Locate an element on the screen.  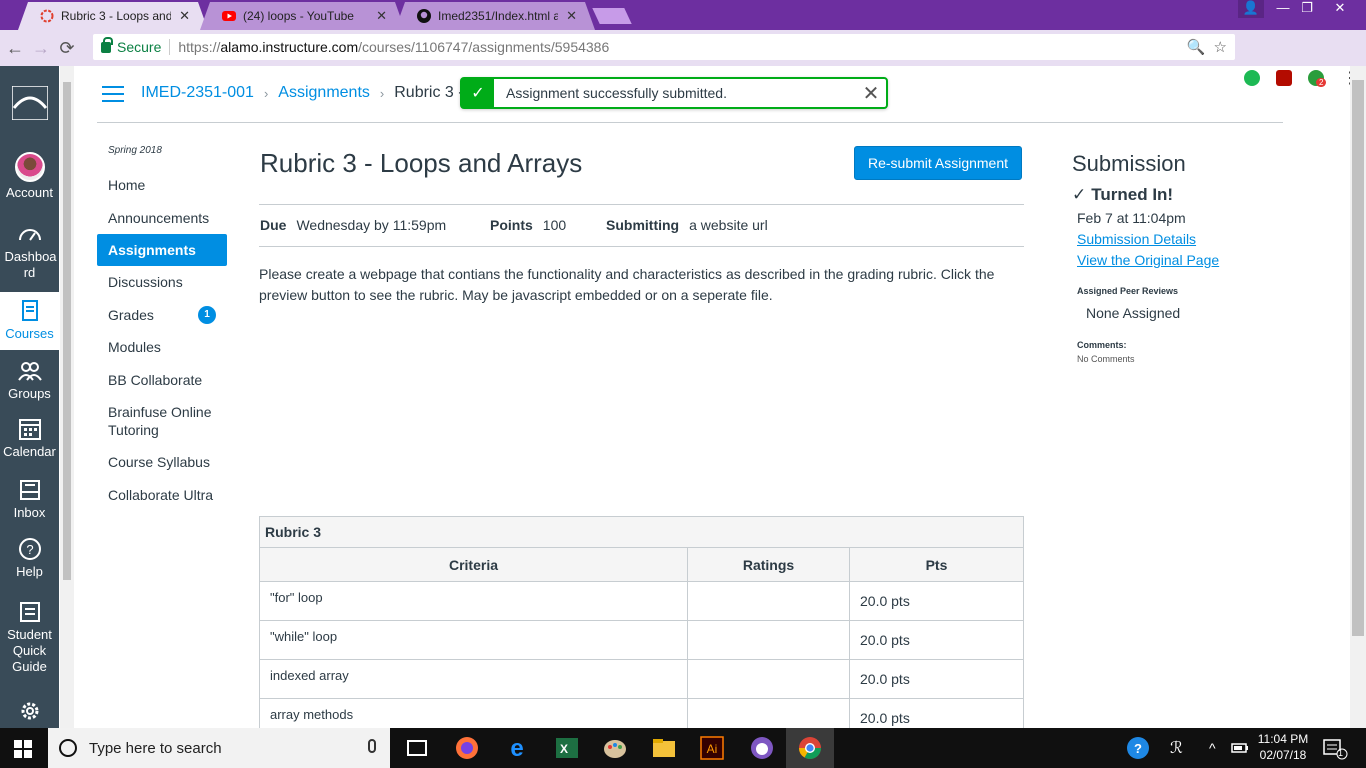
turned-in-status: ✓ Turned In! is located at coordinates (1123, 194).